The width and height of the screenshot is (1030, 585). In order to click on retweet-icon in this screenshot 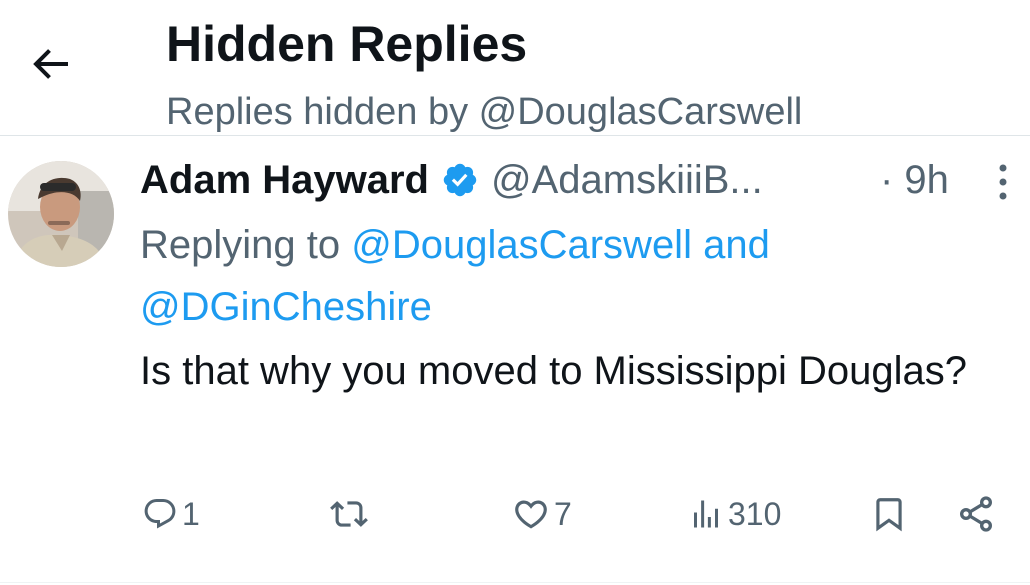, I will do `click(349, 514)`.